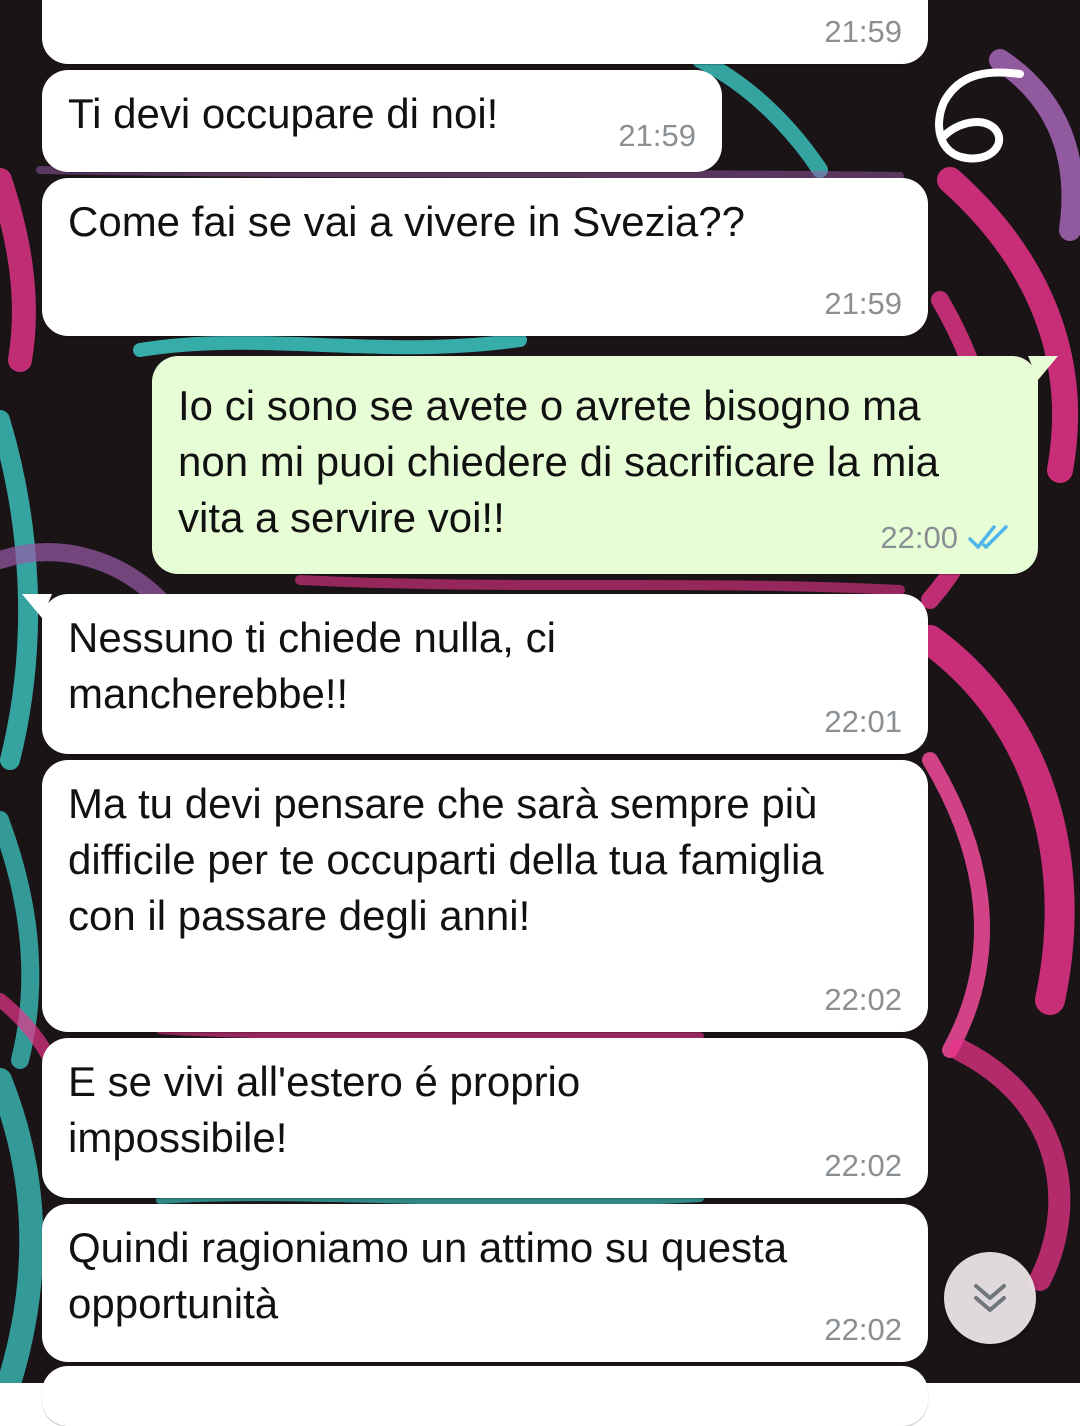  Describe the element at coordinates (988, 537) in the screenshot. I see `double-check-icon` at that location.